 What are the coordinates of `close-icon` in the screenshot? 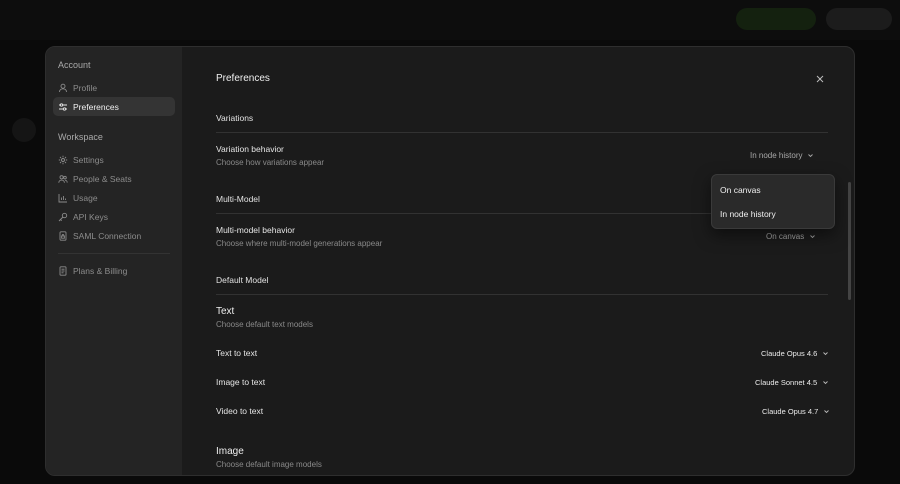 It's located at (820, 80).